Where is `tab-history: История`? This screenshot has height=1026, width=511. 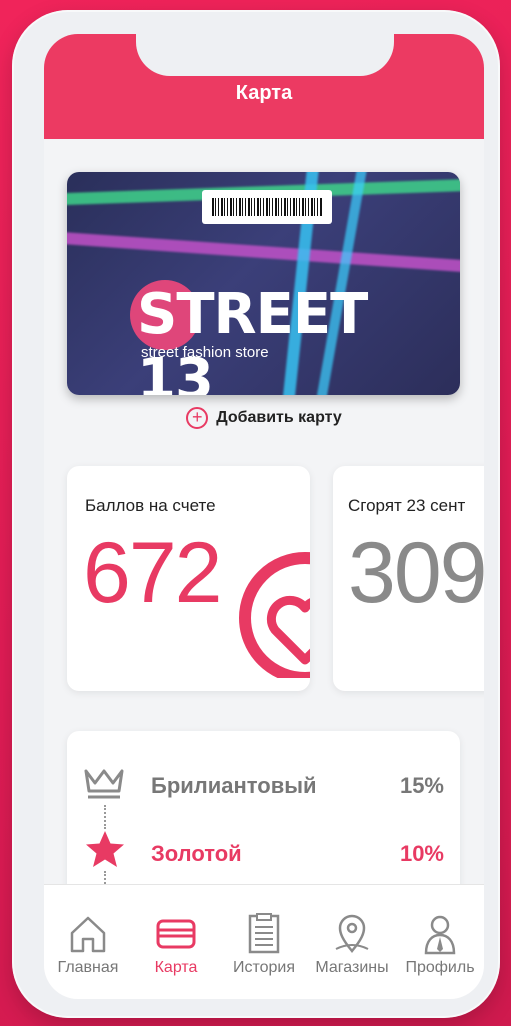 tab-history: История is located at coordinates (264, 945).